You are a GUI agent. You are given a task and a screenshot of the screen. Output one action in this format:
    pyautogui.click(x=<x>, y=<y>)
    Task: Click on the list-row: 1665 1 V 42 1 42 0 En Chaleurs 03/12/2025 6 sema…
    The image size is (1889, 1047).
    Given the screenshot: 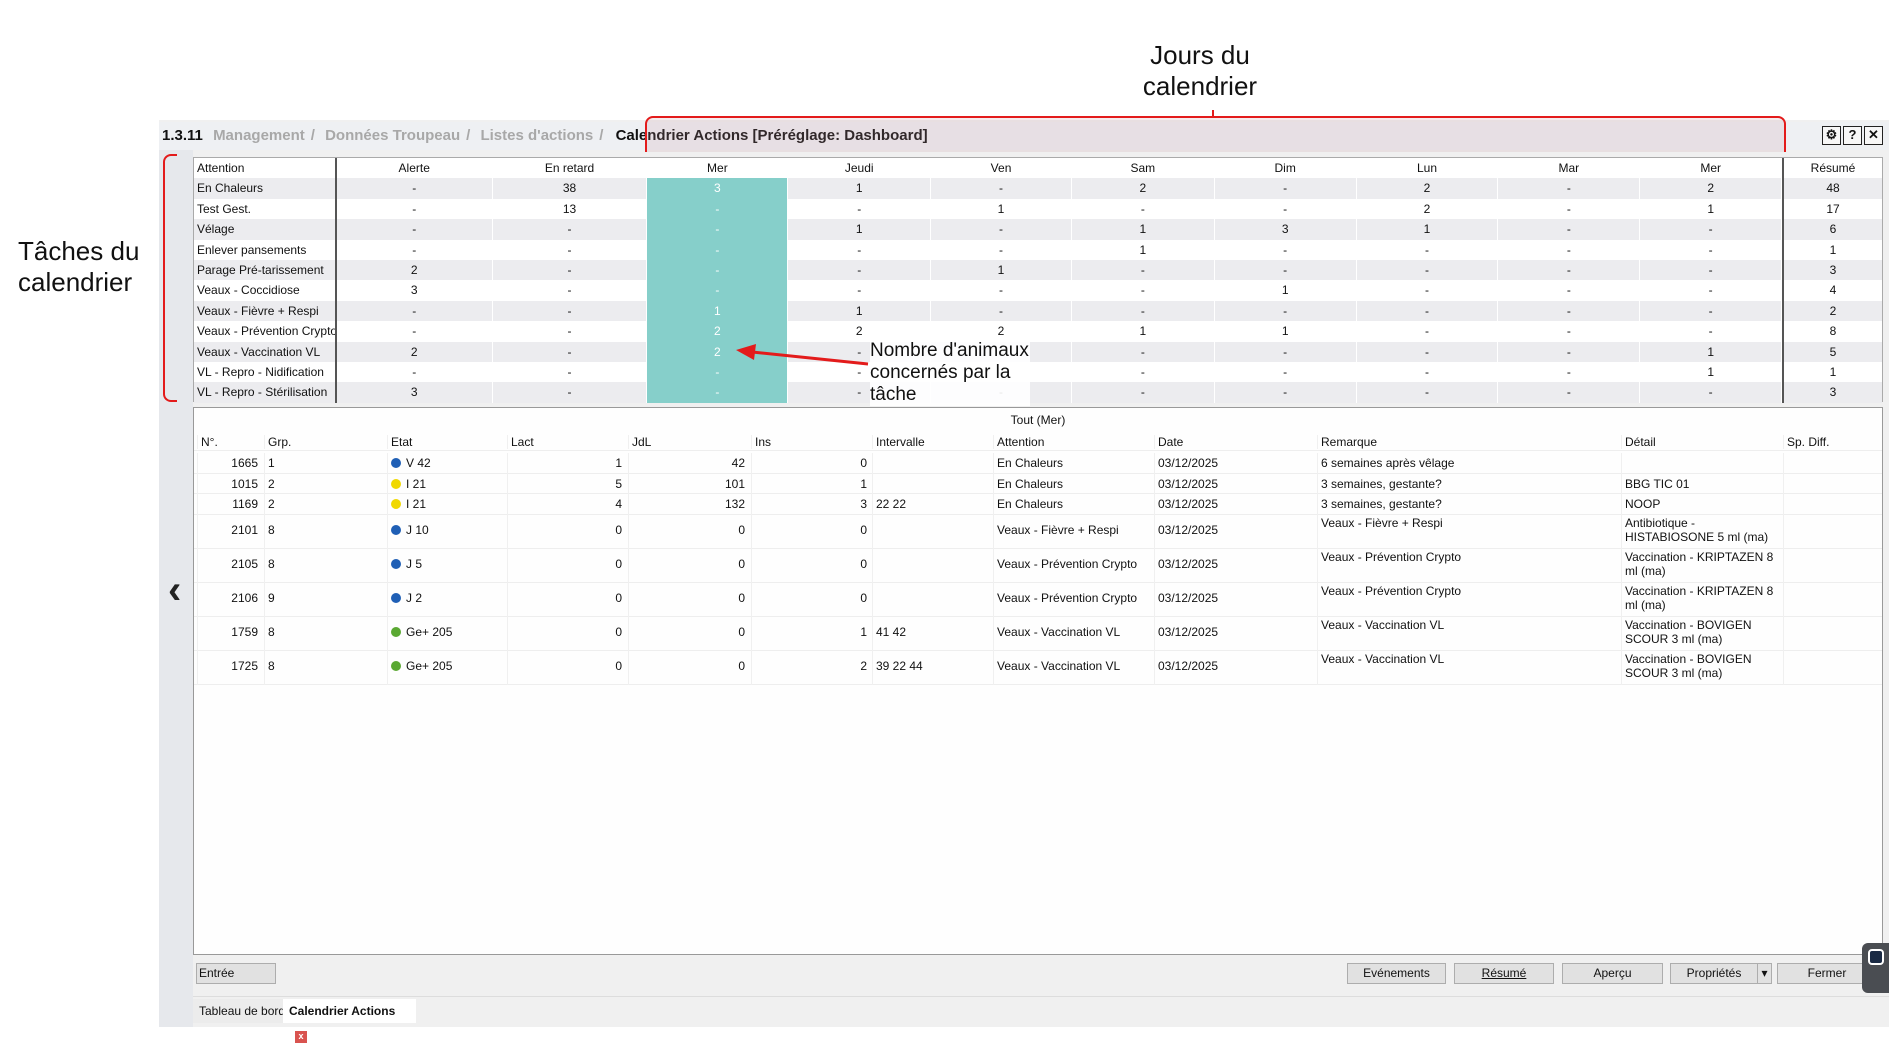 What is the action you would take?
    pyautogui.click(x=1038, y=463)
    